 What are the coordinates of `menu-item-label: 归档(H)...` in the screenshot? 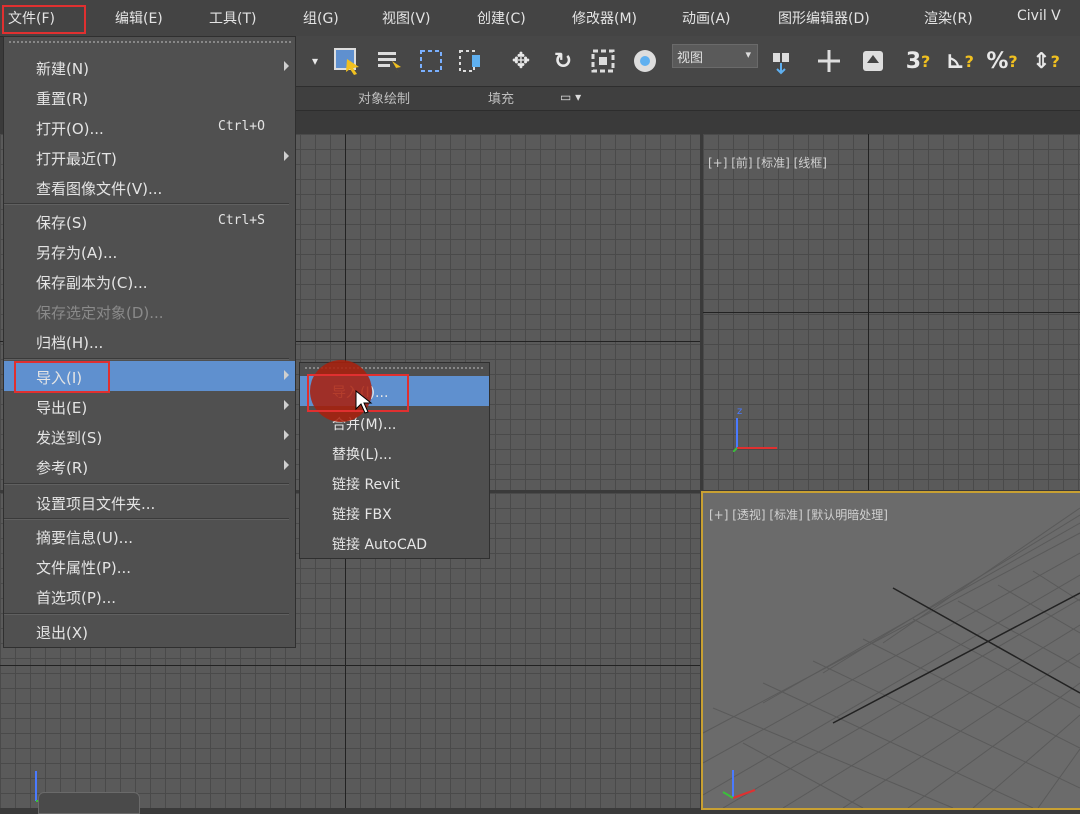 It's located at (70, 343).